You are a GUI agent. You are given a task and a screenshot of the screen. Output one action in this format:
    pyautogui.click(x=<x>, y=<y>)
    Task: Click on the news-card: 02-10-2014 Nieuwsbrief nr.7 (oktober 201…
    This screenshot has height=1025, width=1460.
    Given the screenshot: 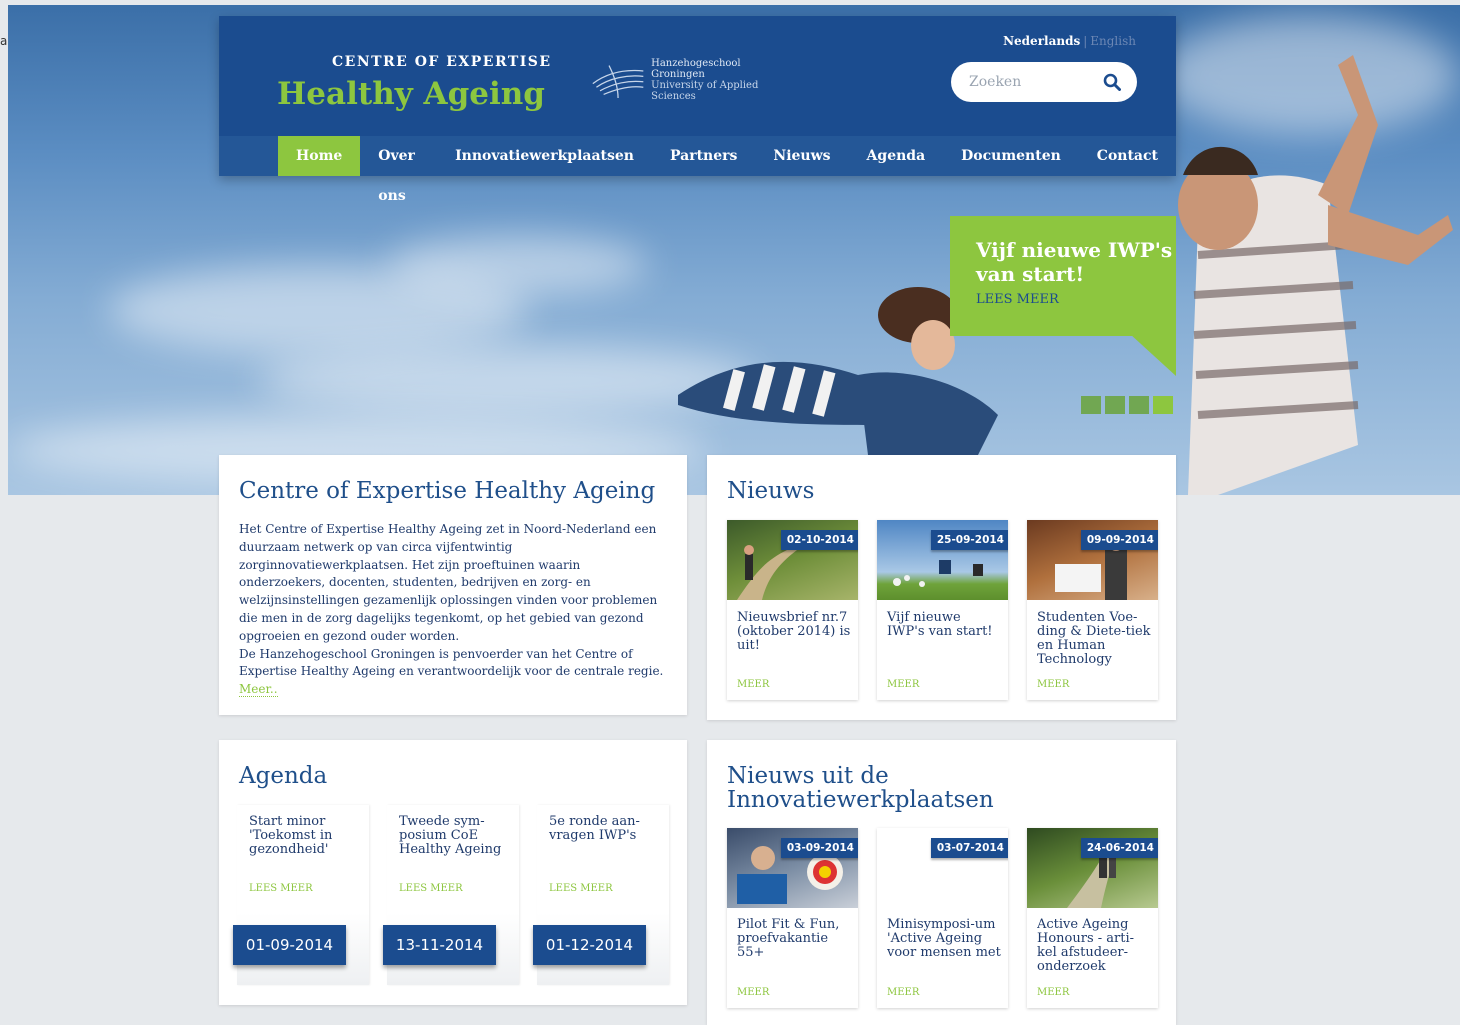 What is the action you would take?
    pyautogui.click(x=792, y=610)
    